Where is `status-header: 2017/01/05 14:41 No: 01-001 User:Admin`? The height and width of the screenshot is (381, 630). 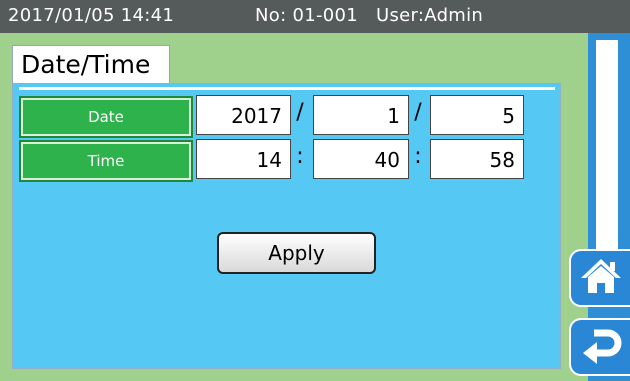
status-header: 2017/01/05 14:41 No: 01-001 User:Admin is located at coordinates (315, 16).